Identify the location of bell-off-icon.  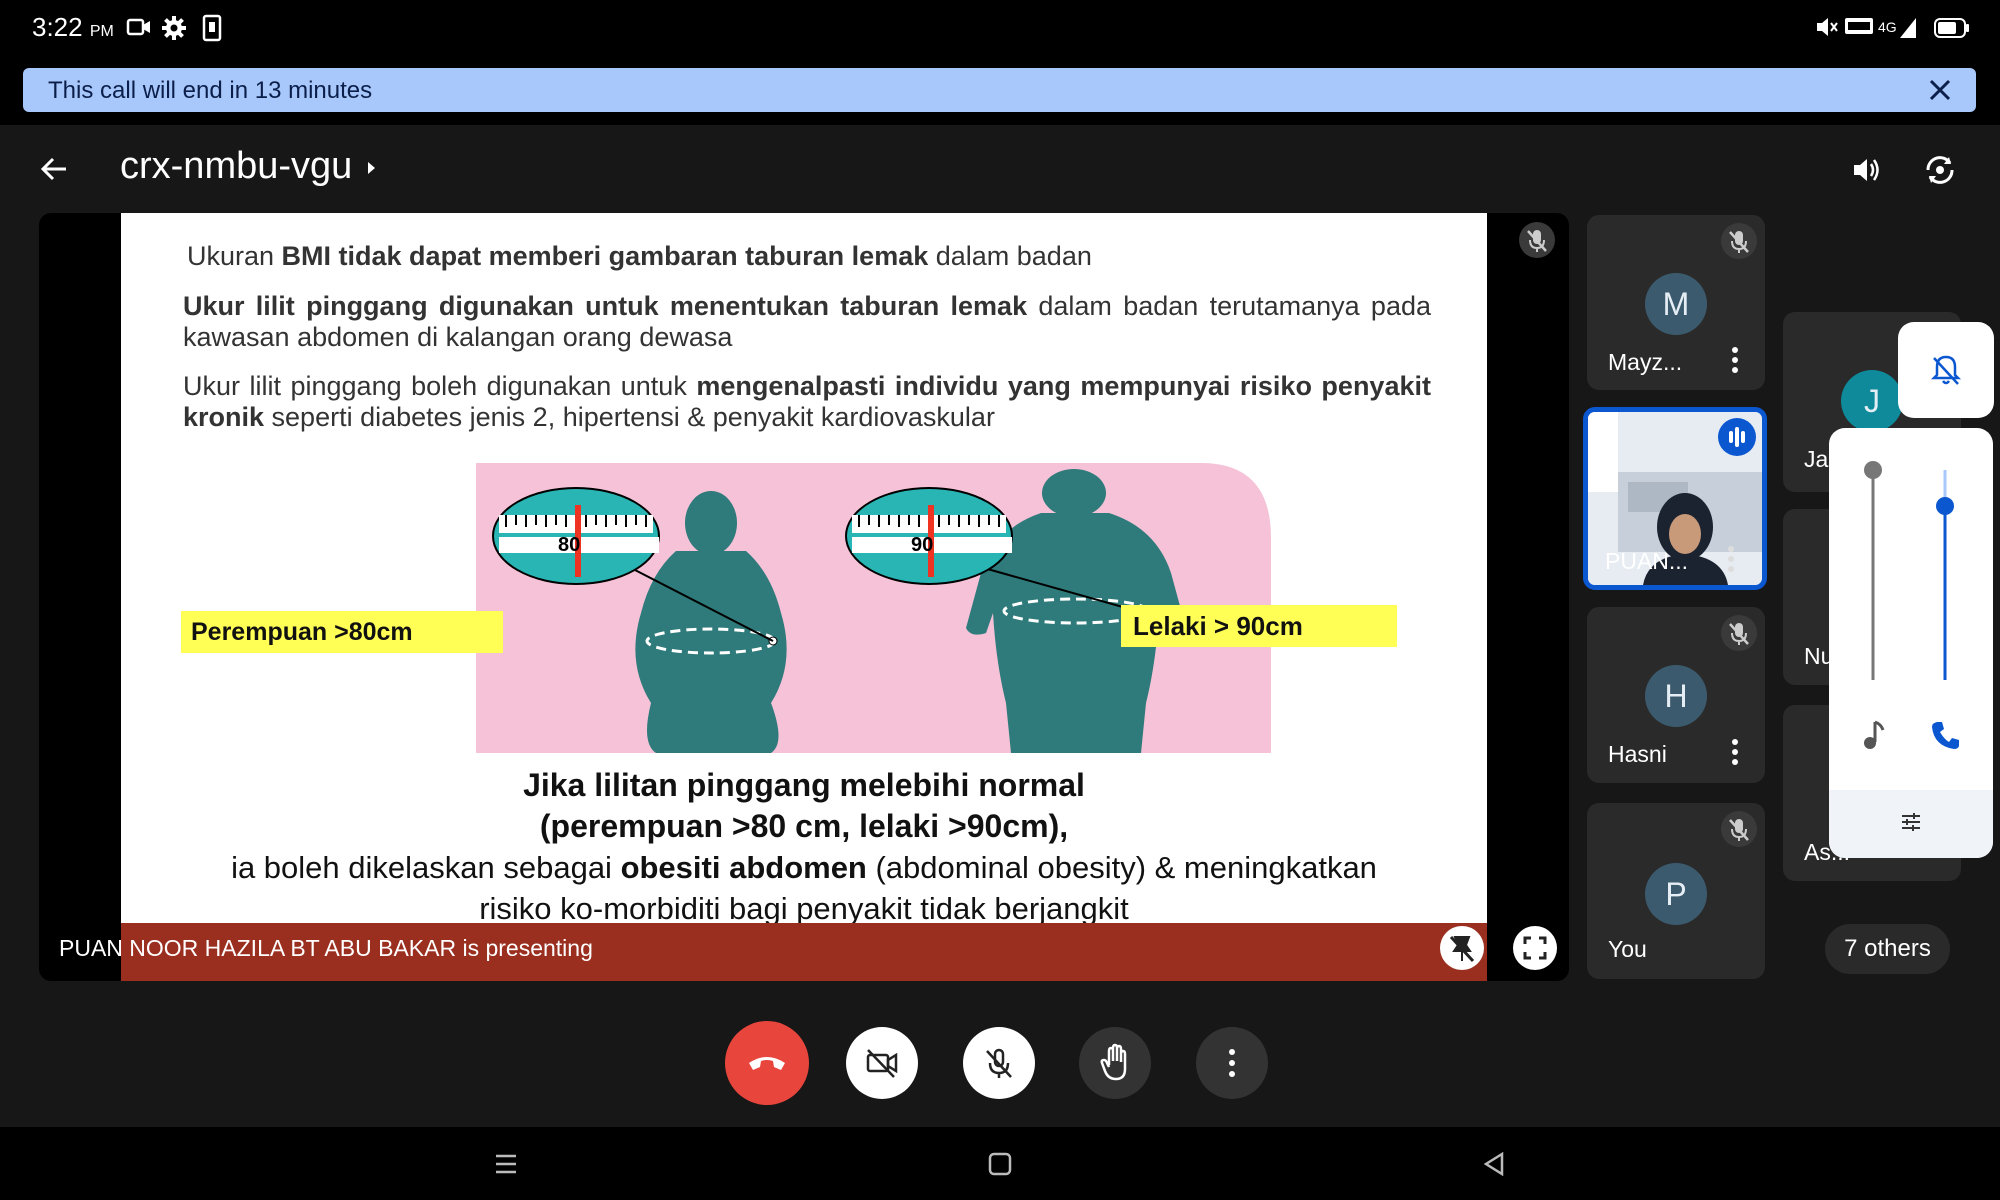
(1946, 370).